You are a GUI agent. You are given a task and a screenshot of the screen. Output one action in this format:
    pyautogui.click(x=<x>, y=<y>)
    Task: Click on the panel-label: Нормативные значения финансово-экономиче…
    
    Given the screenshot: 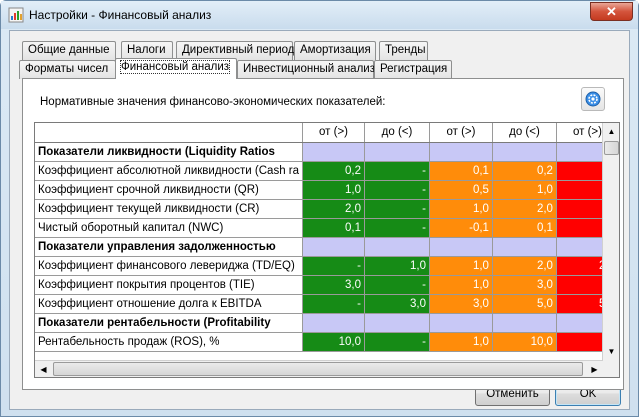 What is the action you would take?
    pyautogui.click(x=213, y=102)
    